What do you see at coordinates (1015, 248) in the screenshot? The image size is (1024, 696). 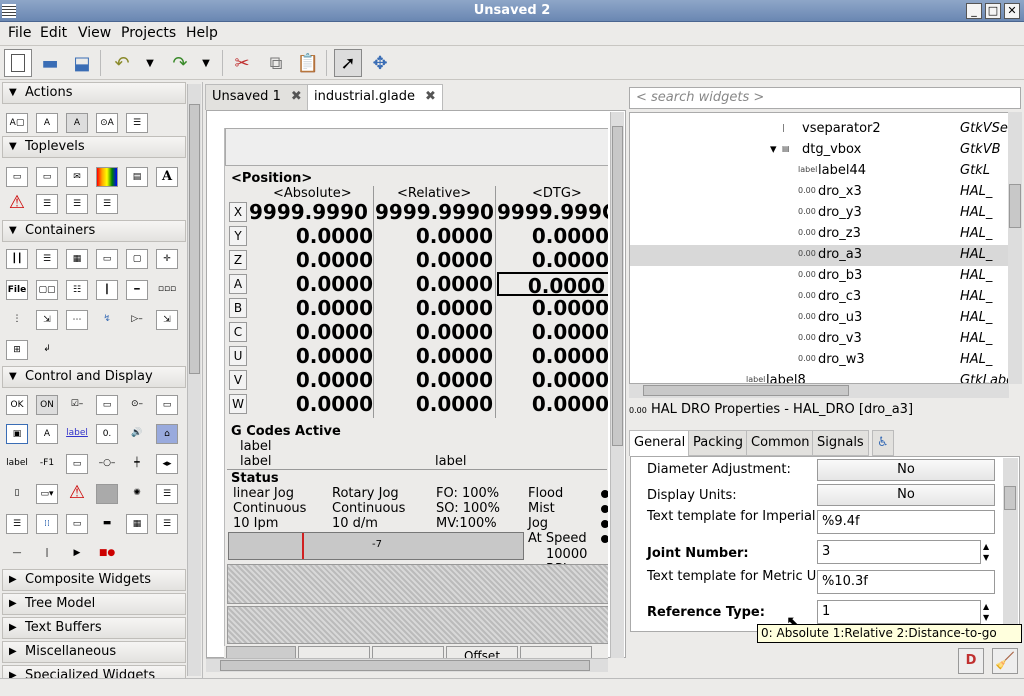 I see `tree-vscrollbar` at bounding box center [1015, 248].